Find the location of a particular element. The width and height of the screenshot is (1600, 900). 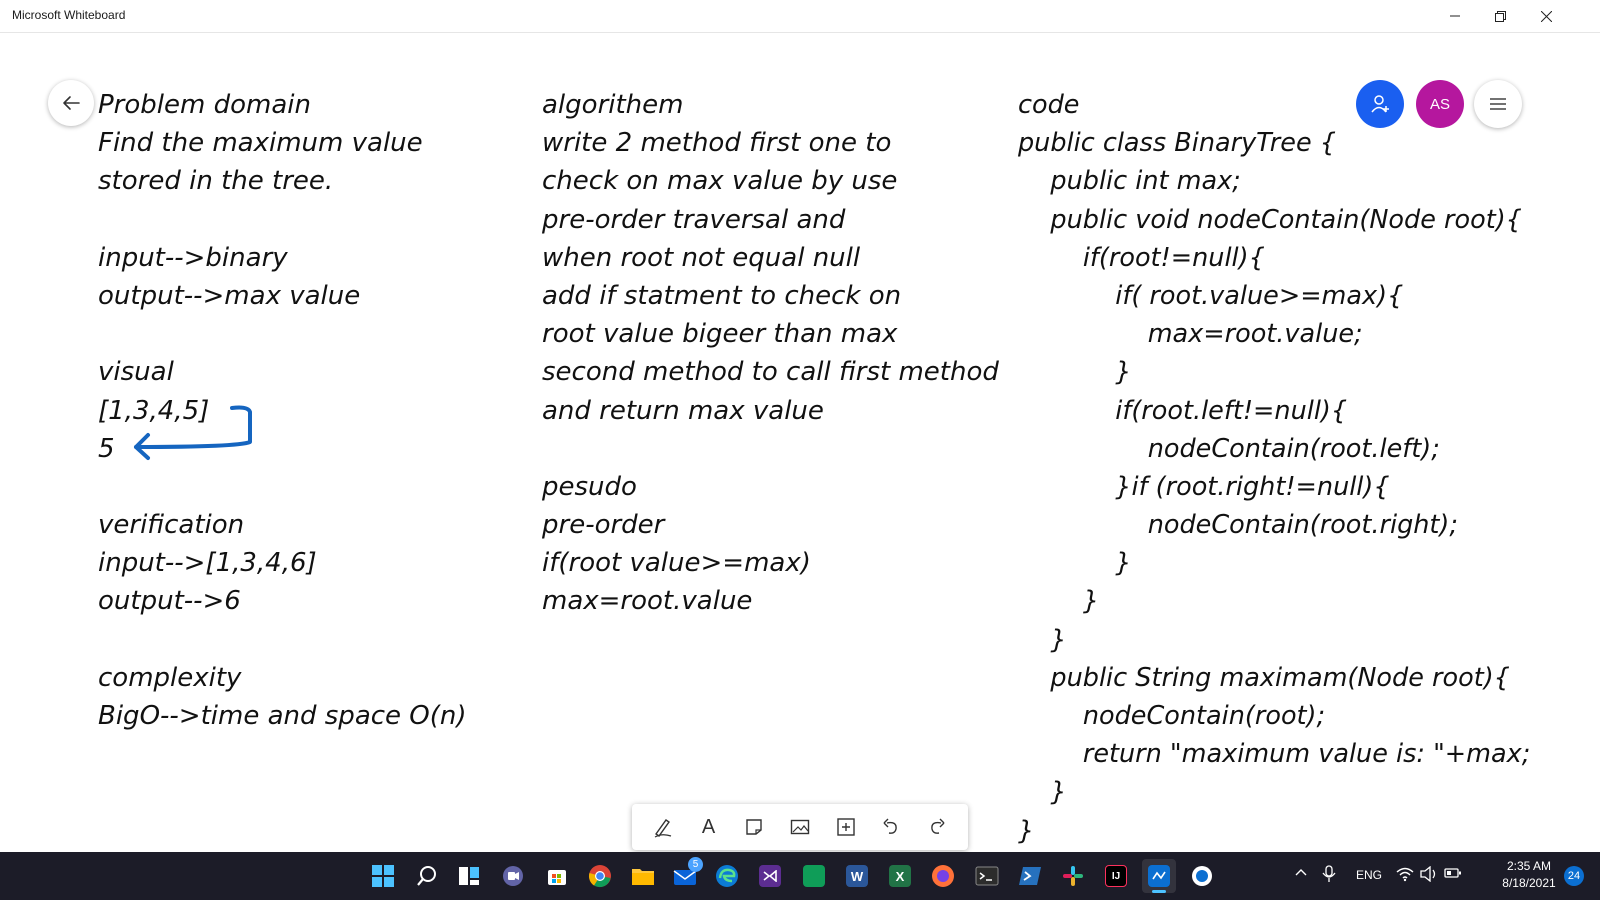

redo-button is located at coordinates (937, 827).